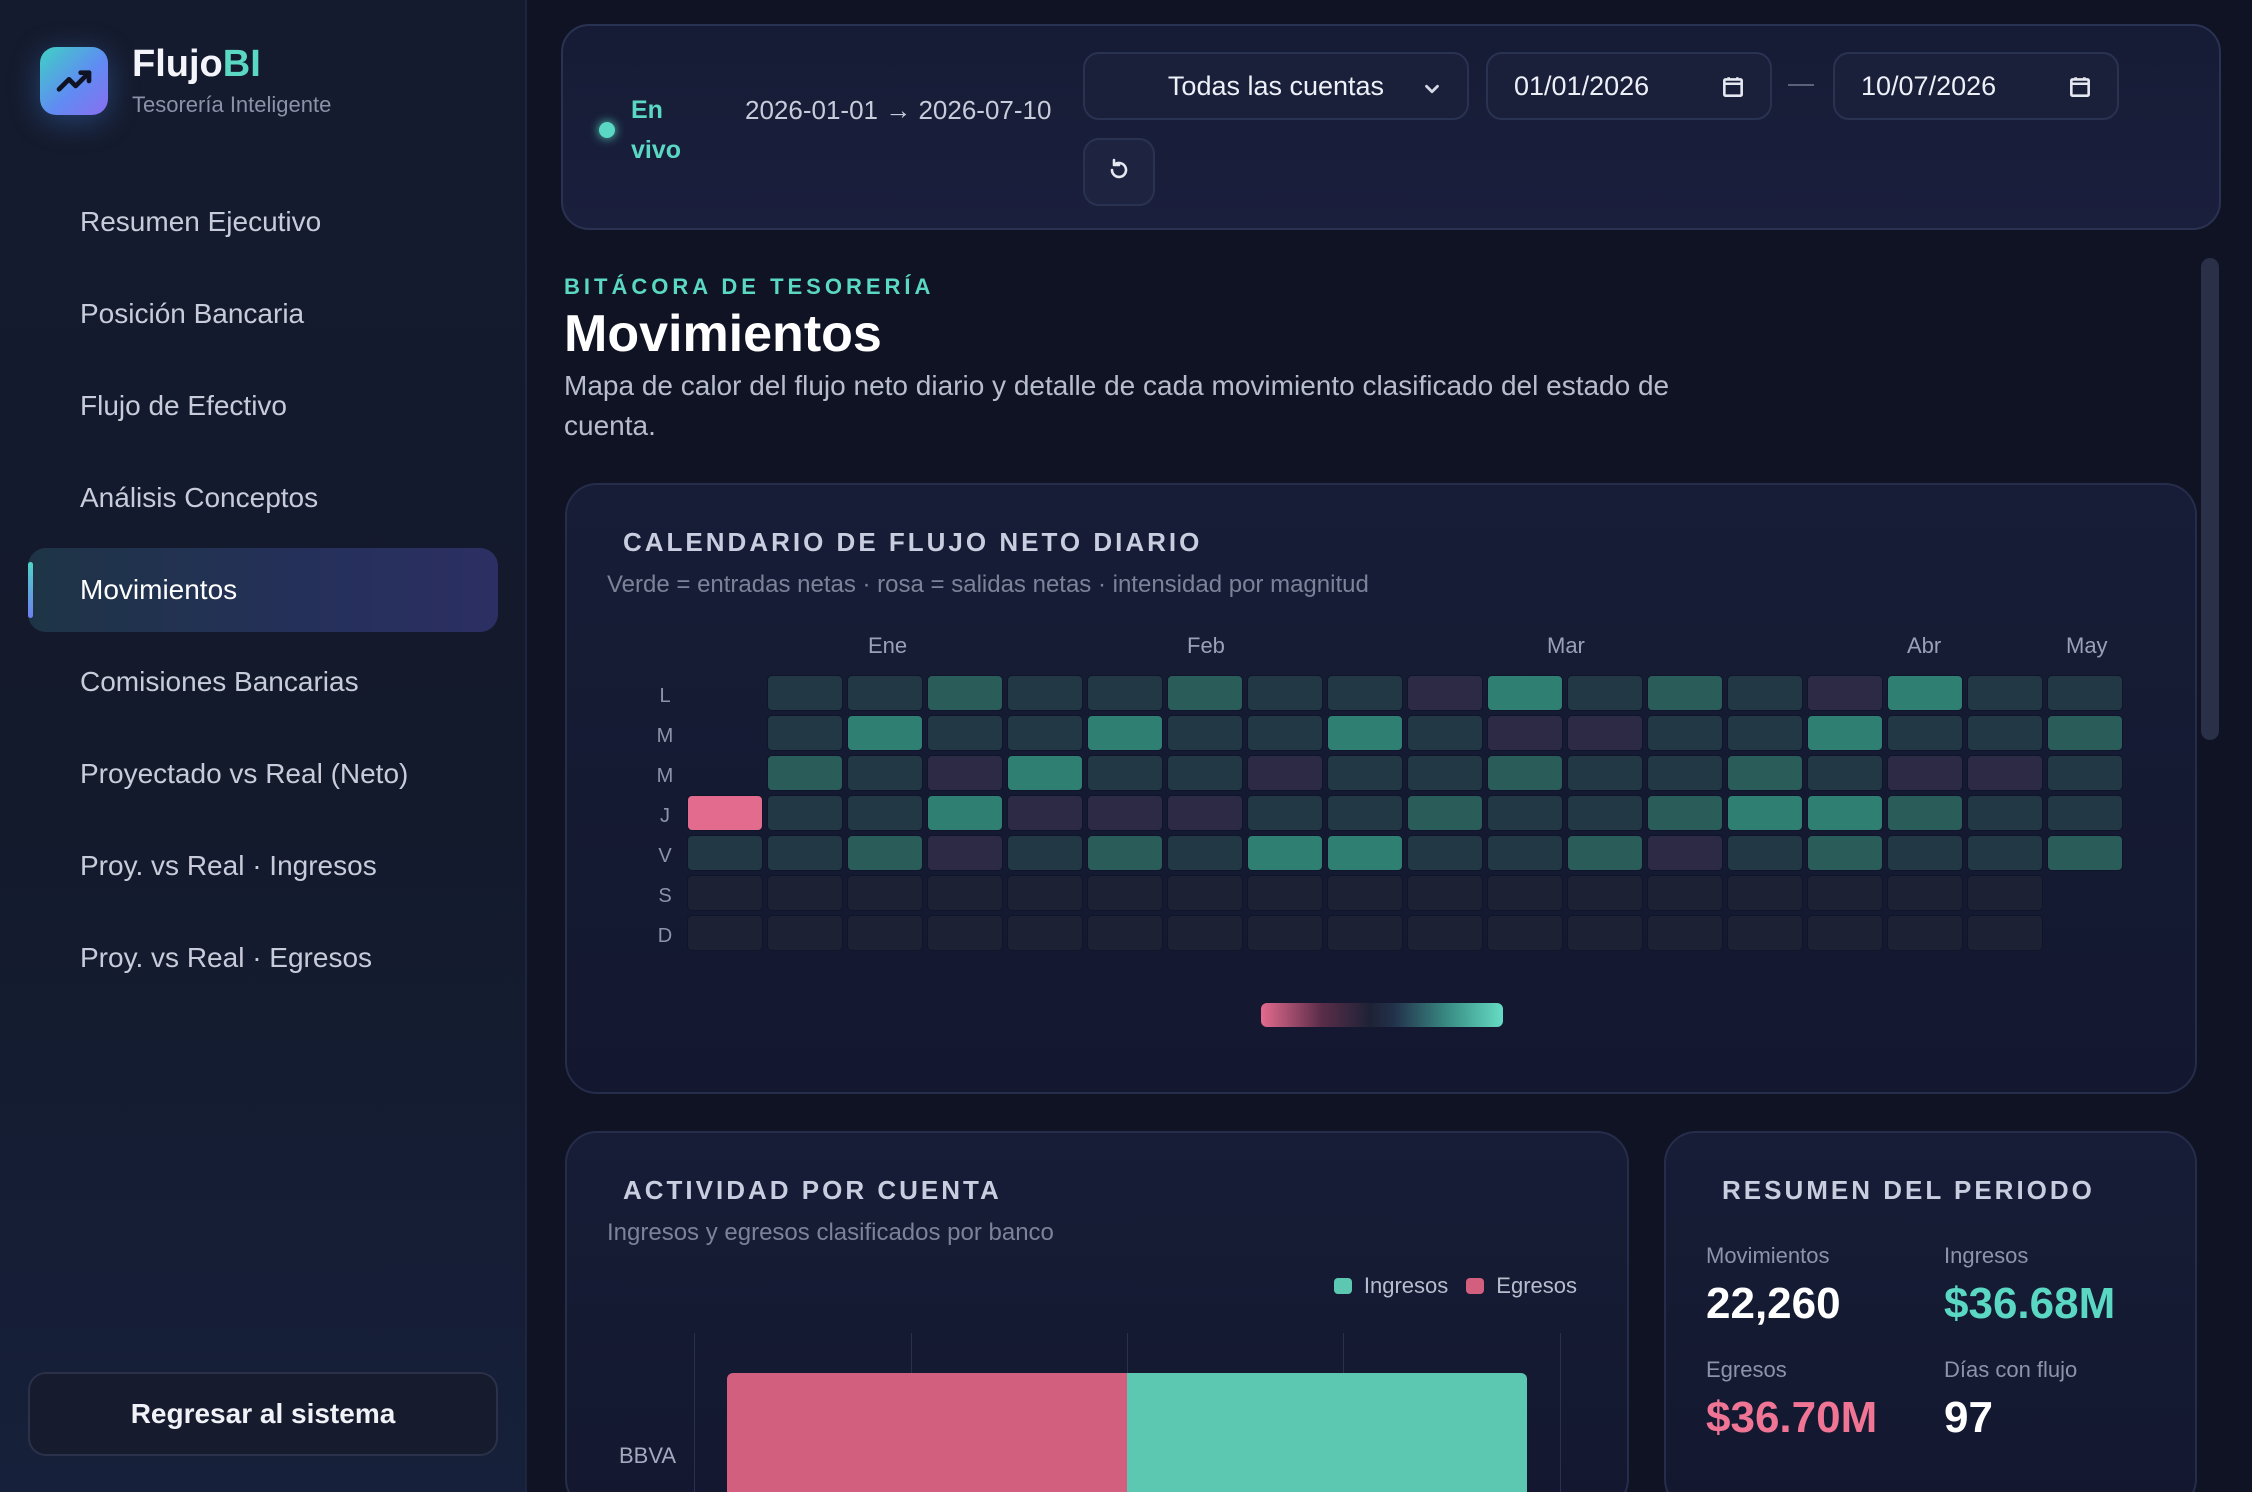 The image size is (2252, 1492). I want to click on sidebar-item-movimientos: Movimientos, so click(263, 590).